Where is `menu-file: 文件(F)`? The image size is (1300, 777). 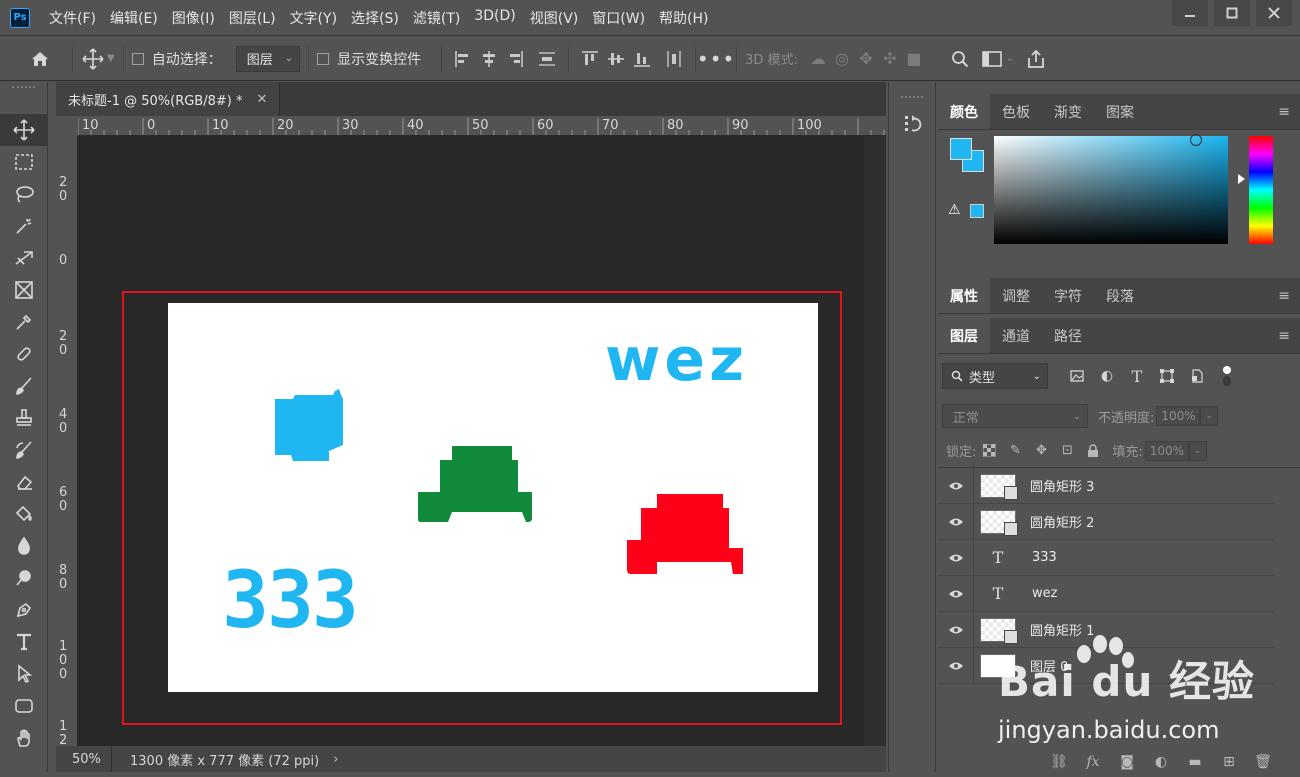 menu-file: 文件(F) is located at coordinates (72, 18).